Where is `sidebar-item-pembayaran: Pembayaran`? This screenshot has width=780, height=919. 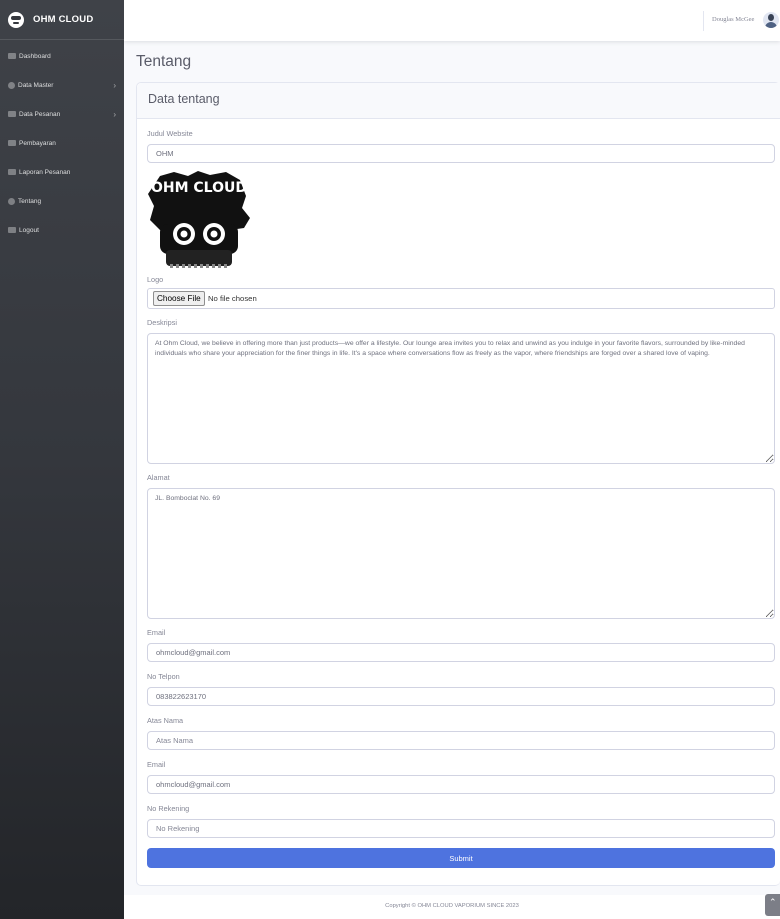 sidebar-item-pembayaran: Pembayaran is located at coordinates (62, 143).